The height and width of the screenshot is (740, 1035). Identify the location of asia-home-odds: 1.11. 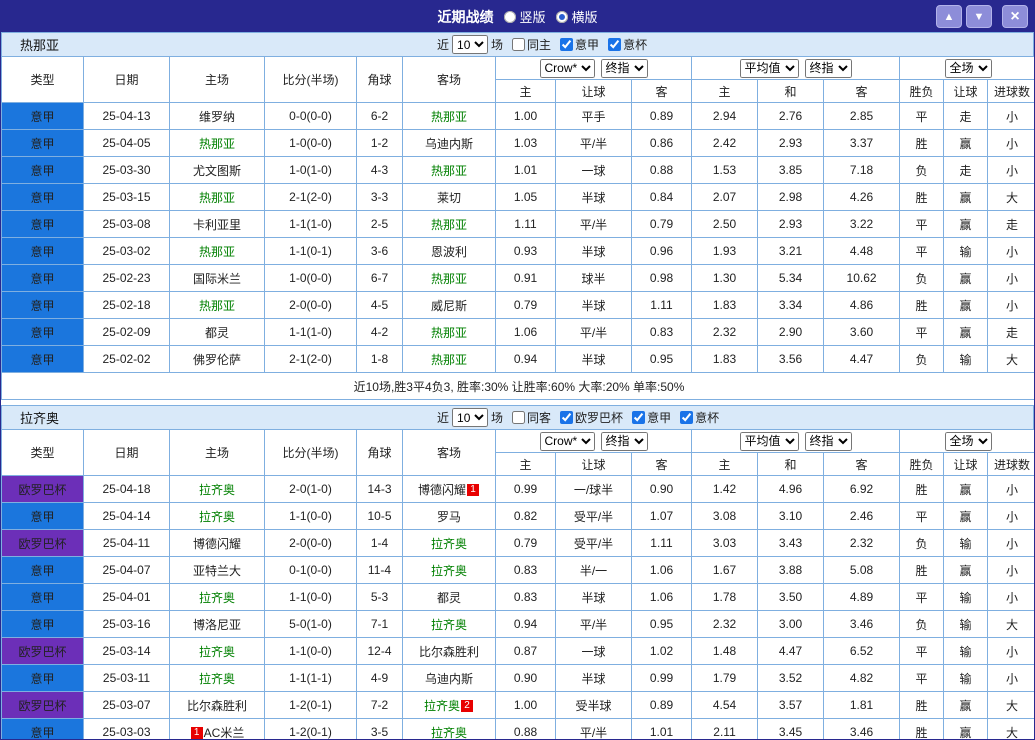
(525, 224).